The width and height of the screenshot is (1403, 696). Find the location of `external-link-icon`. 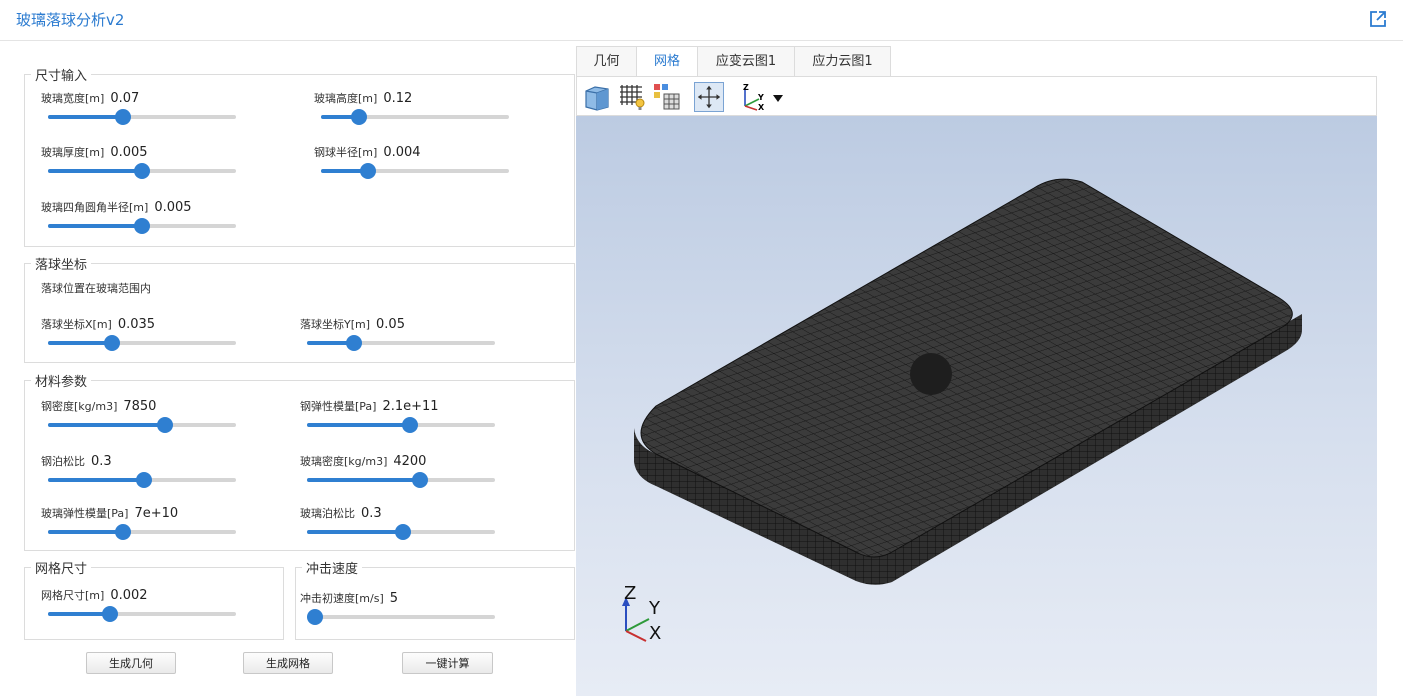

external-link-icon is located at coordinates (1378, 19).